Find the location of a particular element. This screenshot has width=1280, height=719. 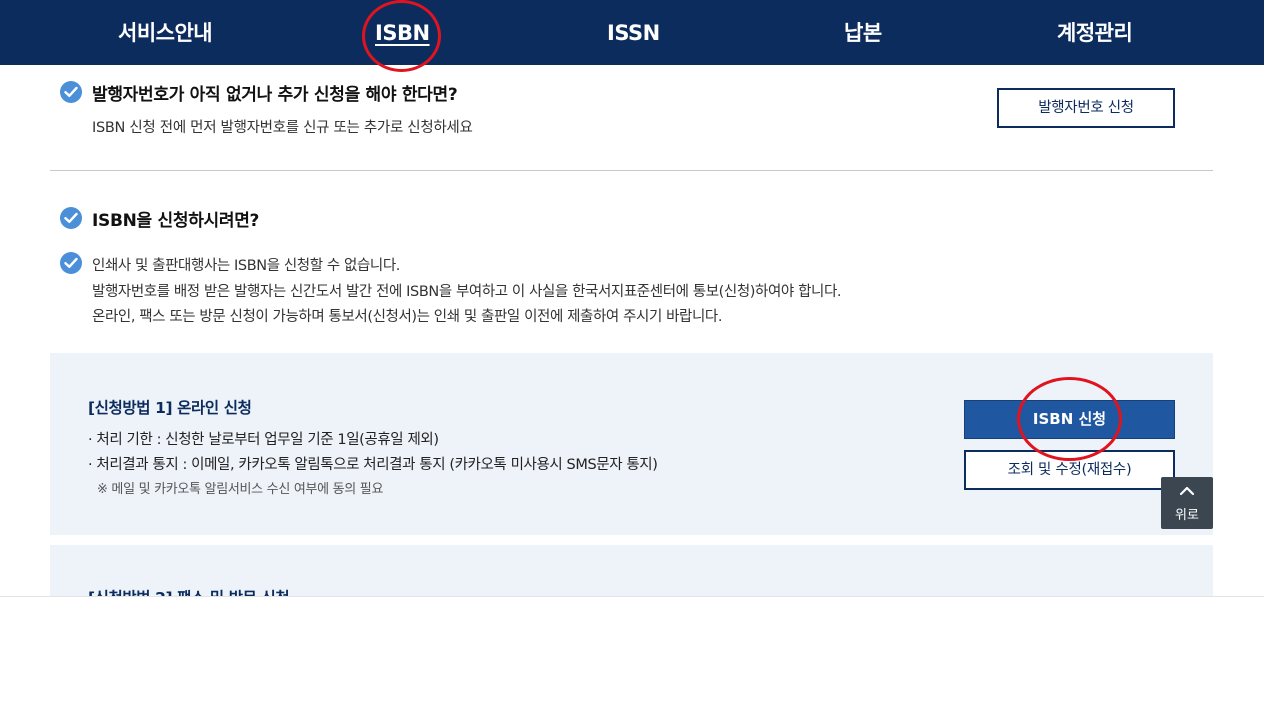

method2-title: [신청방법 2] 팩스 및 방문 신청 is located at coordinates (189, 591).